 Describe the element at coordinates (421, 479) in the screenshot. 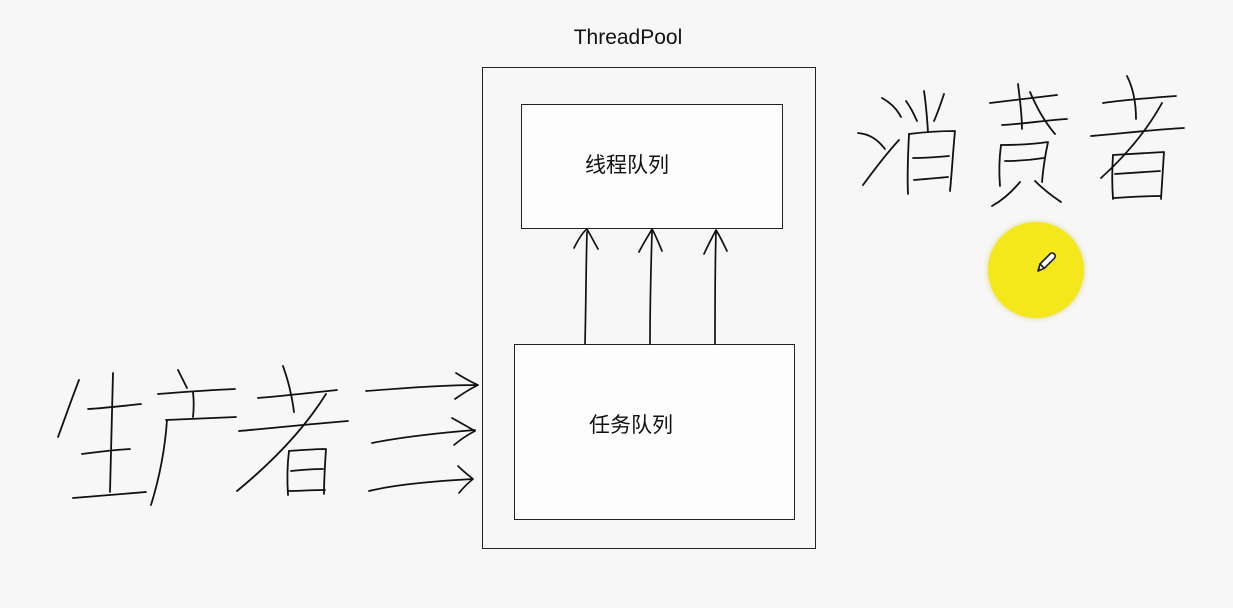

I see `producer-arrow-bottom` at that location.